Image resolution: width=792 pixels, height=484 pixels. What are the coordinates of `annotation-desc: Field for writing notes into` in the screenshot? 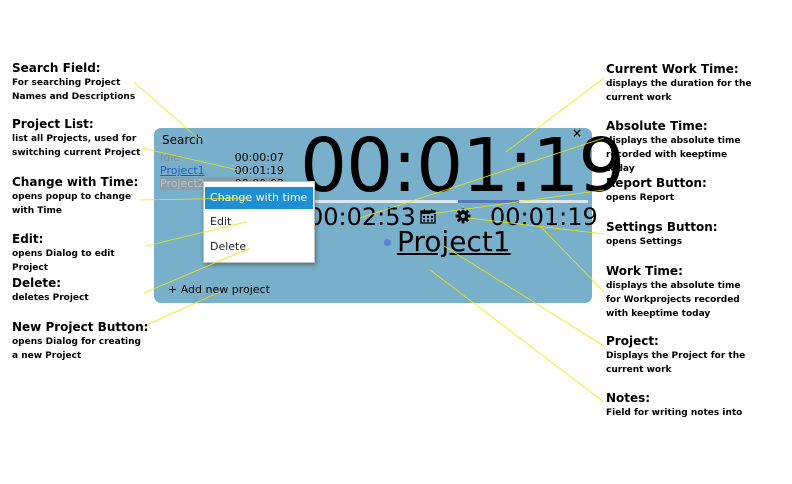 It's located at (674, 413).